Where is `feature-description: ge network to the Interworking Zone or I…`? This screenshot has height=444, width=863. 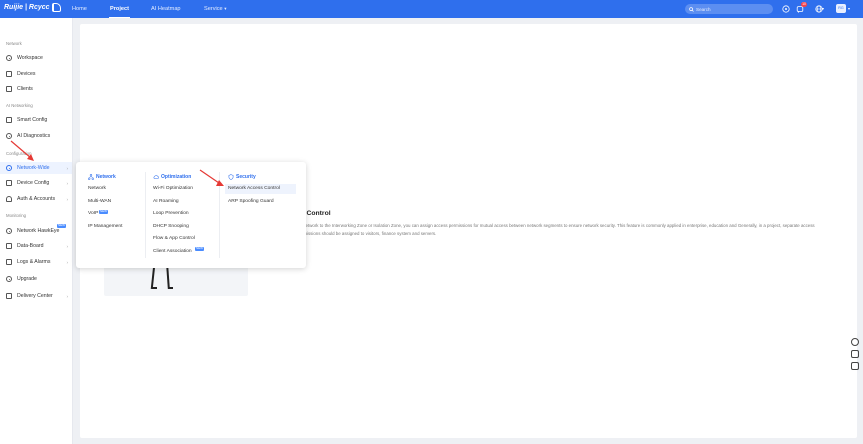 feature-description: ge network to the Interworking Zone or I… is located at coordinates (556, 229).